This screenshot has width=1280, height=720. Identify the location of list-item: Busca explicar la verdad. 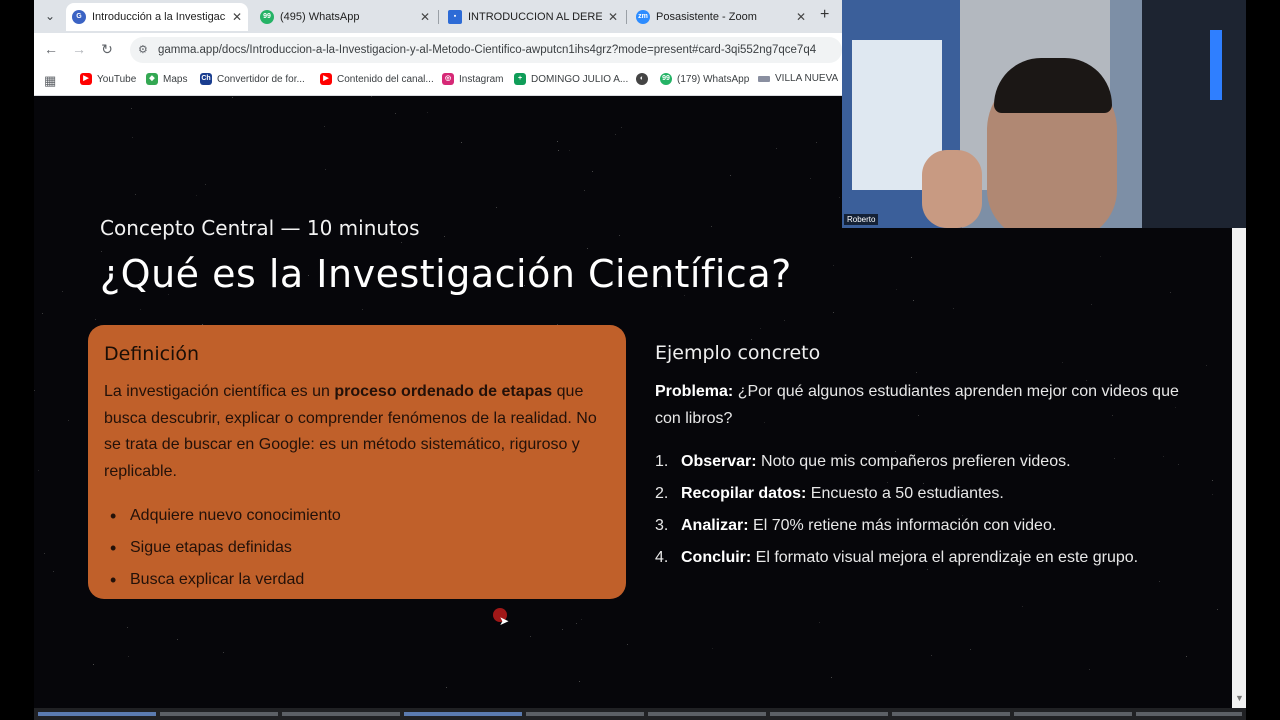
(357, 580).